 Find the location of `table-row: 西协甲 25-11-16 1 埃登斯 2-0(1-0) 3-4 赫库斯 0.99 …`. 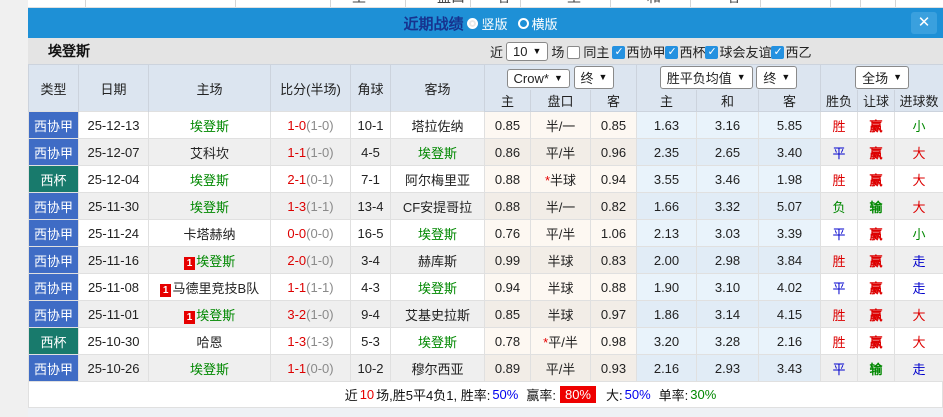

table-row: 西协甲 25-11-16 1 埃登斯 2-0(1-0) 3-4 赫库斯 0.99 … is located at coordinates (485, 260).